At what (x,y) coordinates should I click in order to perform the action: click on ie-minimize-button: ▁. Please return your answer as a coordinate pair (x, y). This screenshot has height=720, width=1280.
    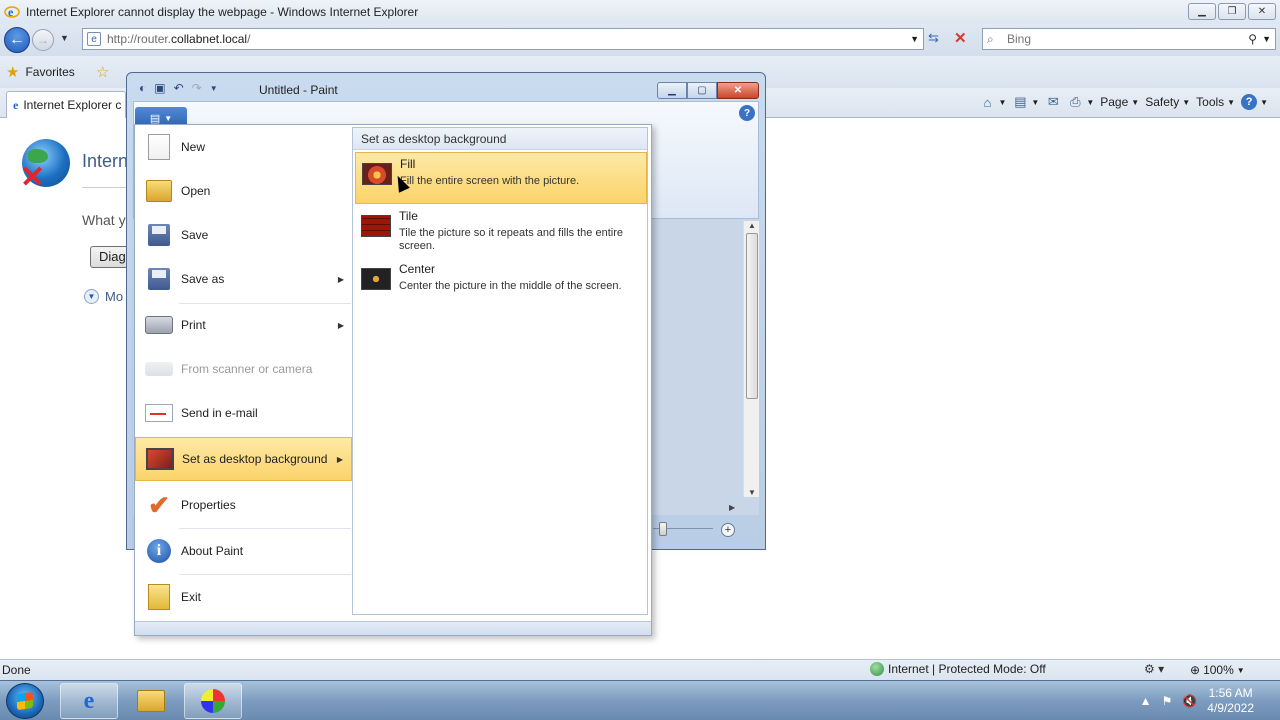
    Looking at the image, I should click on (1202, 11).